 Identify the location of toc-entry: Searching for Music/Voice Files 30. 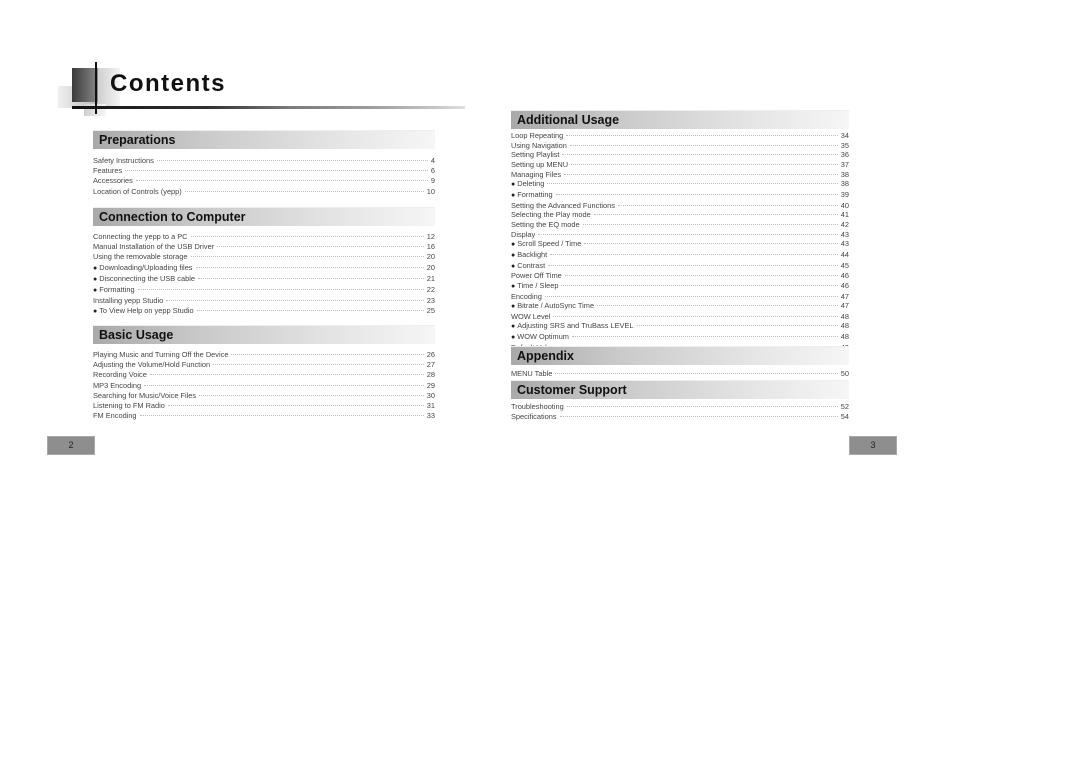
(264, 396).